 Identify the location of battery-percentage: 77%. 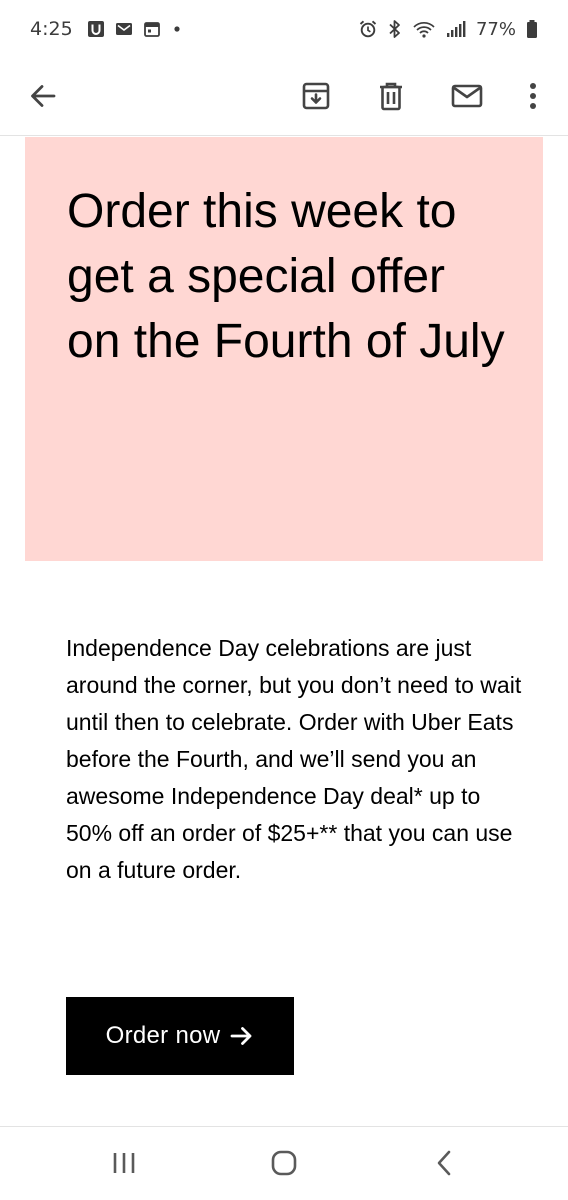
(495, 29).